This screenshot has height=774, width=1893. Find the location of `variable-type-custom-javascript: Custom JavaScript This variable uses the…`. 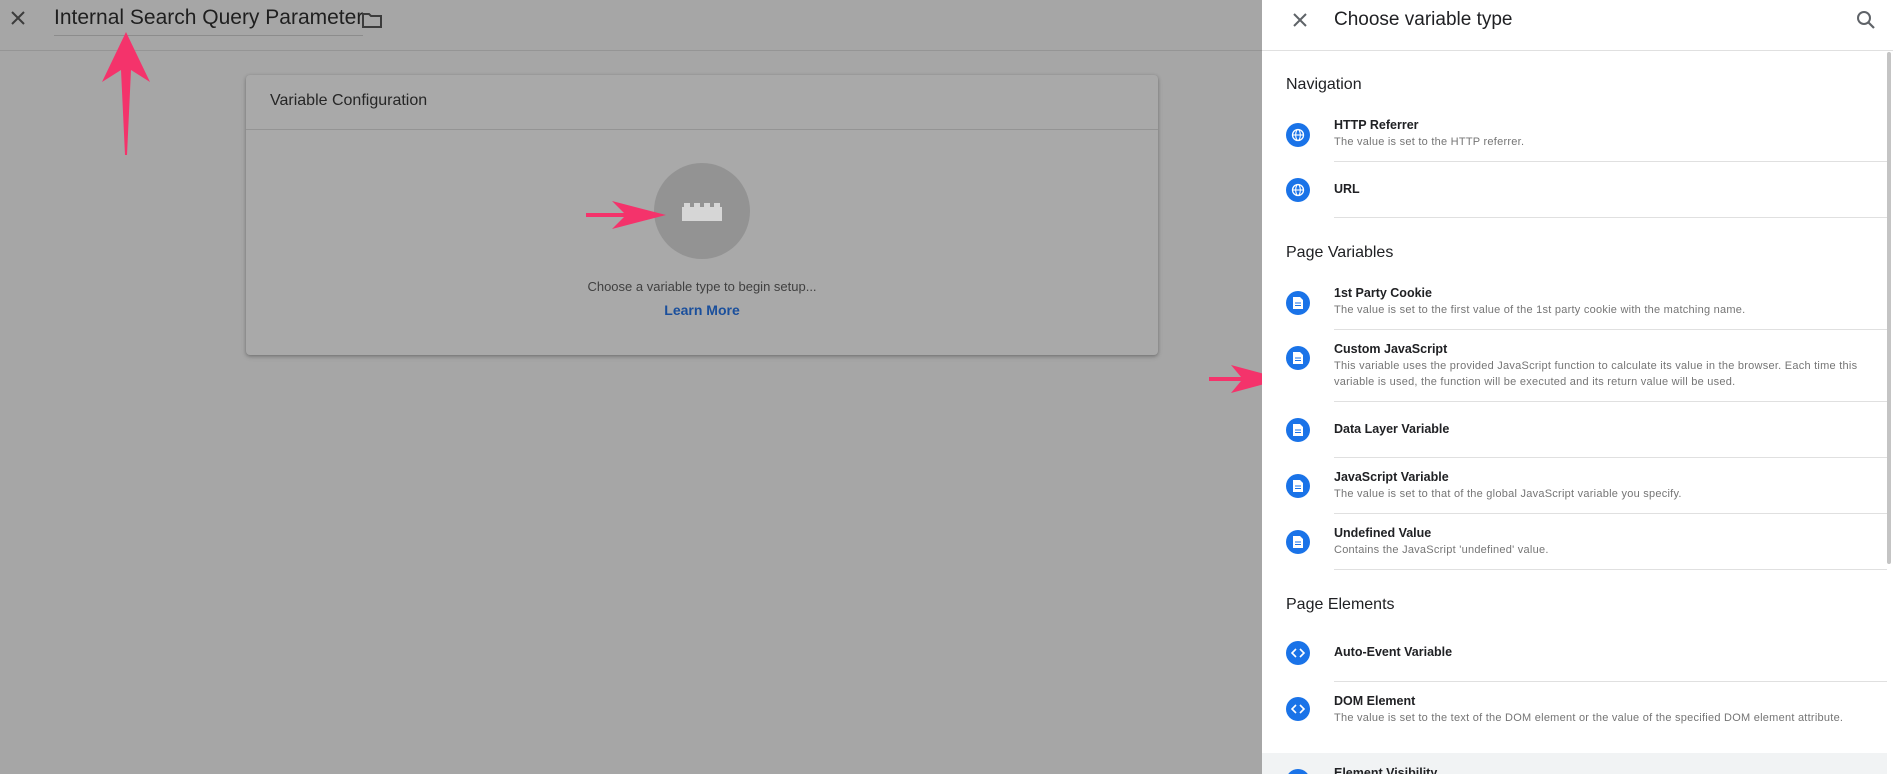

variable-type-custom-javascript: Custom JavaScript This variable uses the… is located at coordinates (1574, 369).